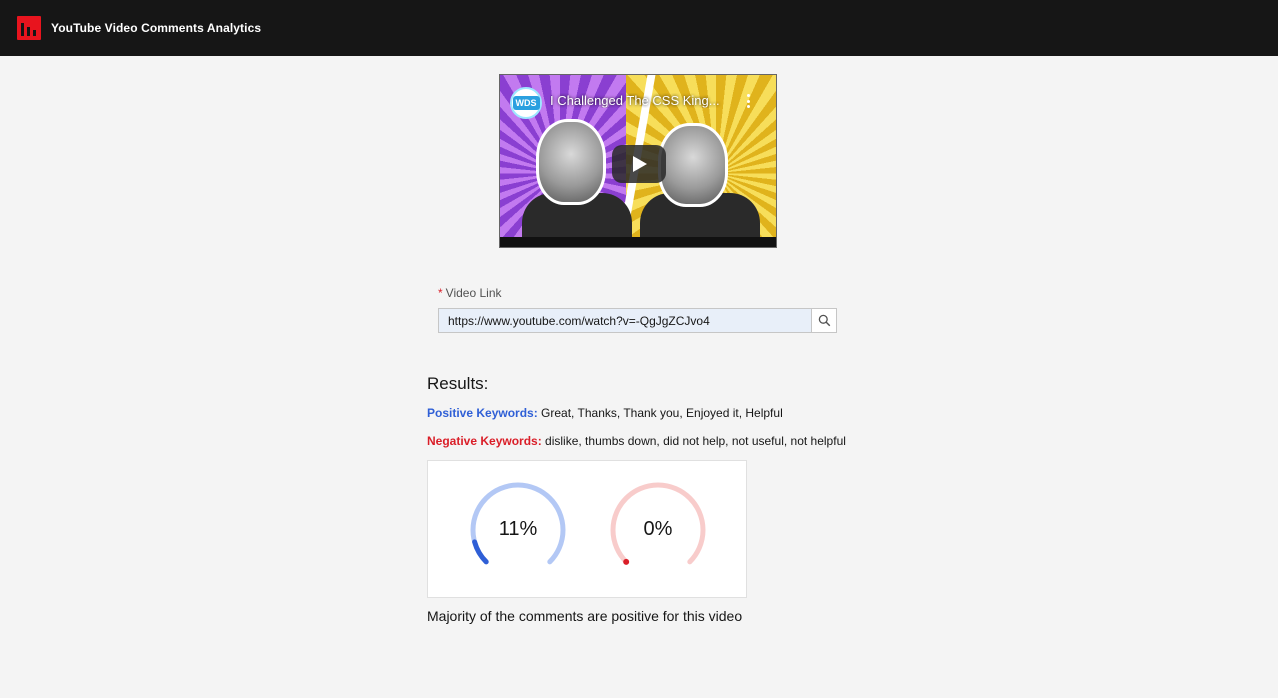  Describe the element at coordinates (473, 293) in the screenshot. I see `video-link-label-text: Video Link` at that location.